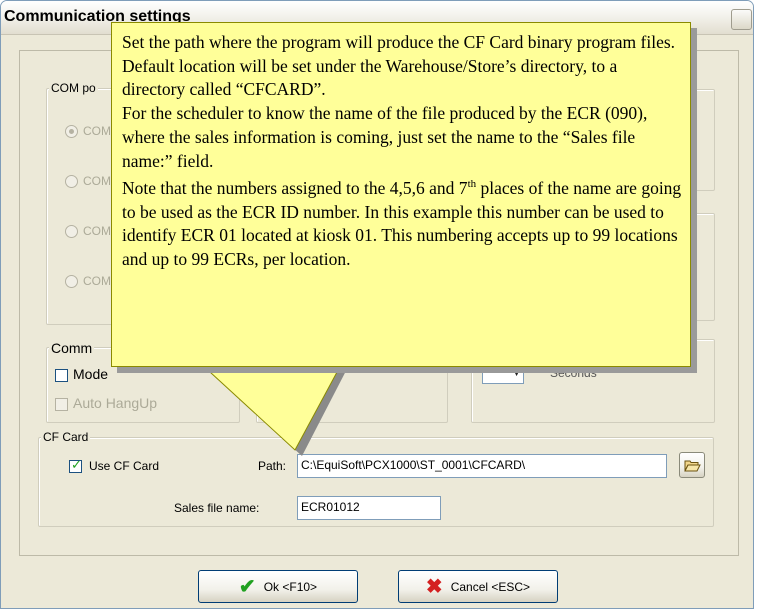  I want to click on auto-hangup-label: Auto HangUp, so click(115, 403).